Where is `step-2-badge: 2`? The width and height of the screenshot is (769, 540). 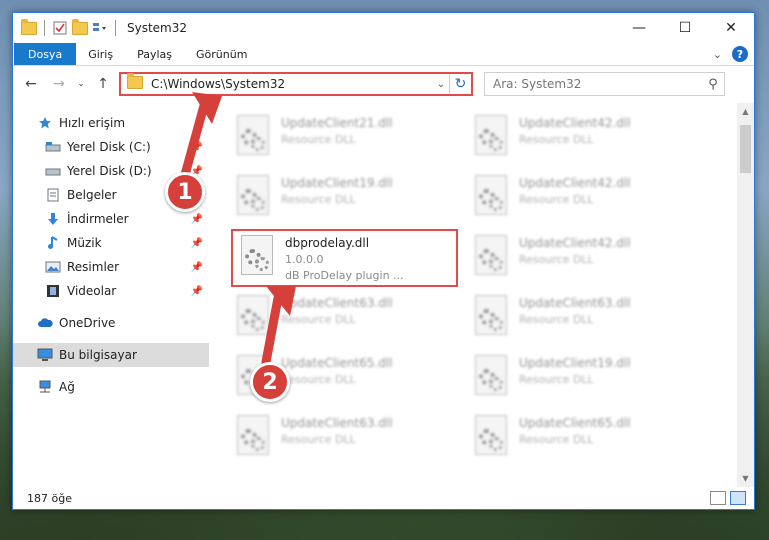
step-2-badge: 2 is located at coordinates (270, 382).